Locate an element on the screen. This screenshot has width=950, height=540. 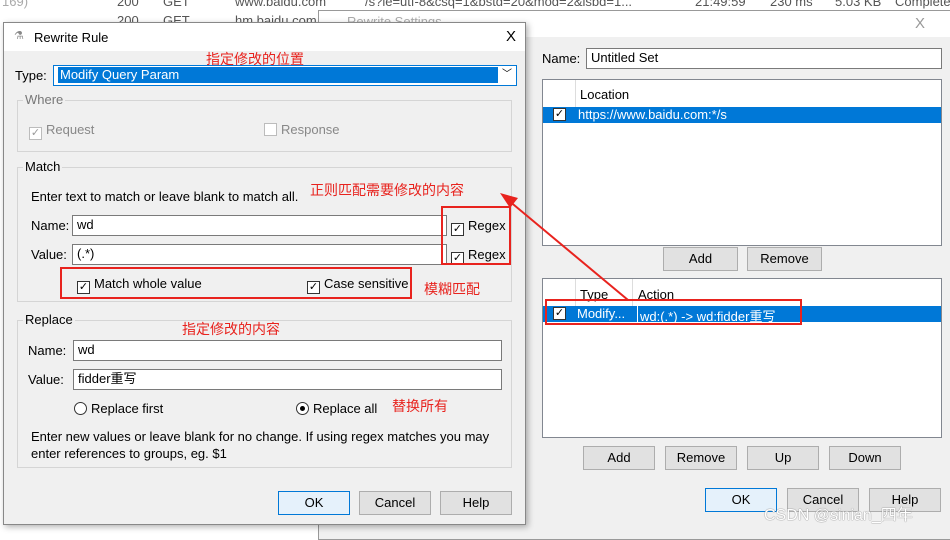
watermark: CSDN @sinian_四年 is located at coordinates (838, 515).